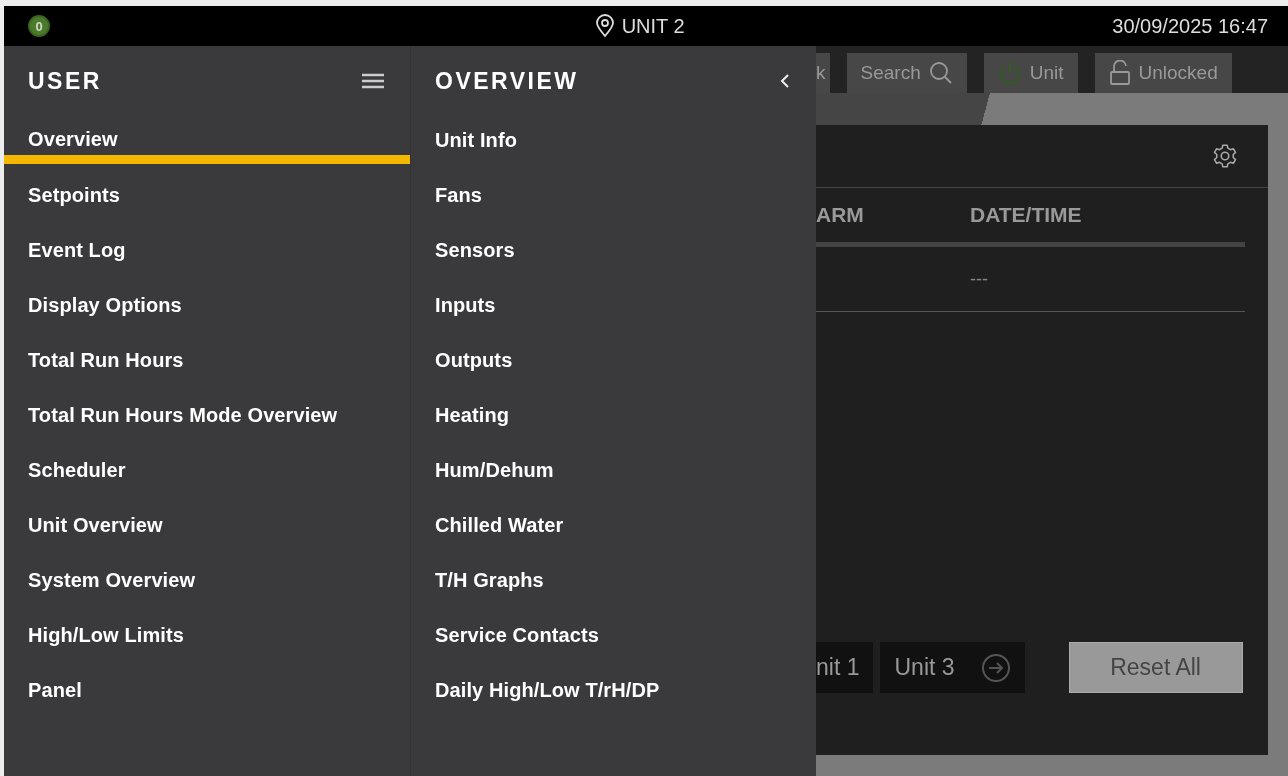  What do you see at coordinates (613, 528) in the screenshot?
I see `submenu-item: Chilled Water` at bounding box center [613, 528].